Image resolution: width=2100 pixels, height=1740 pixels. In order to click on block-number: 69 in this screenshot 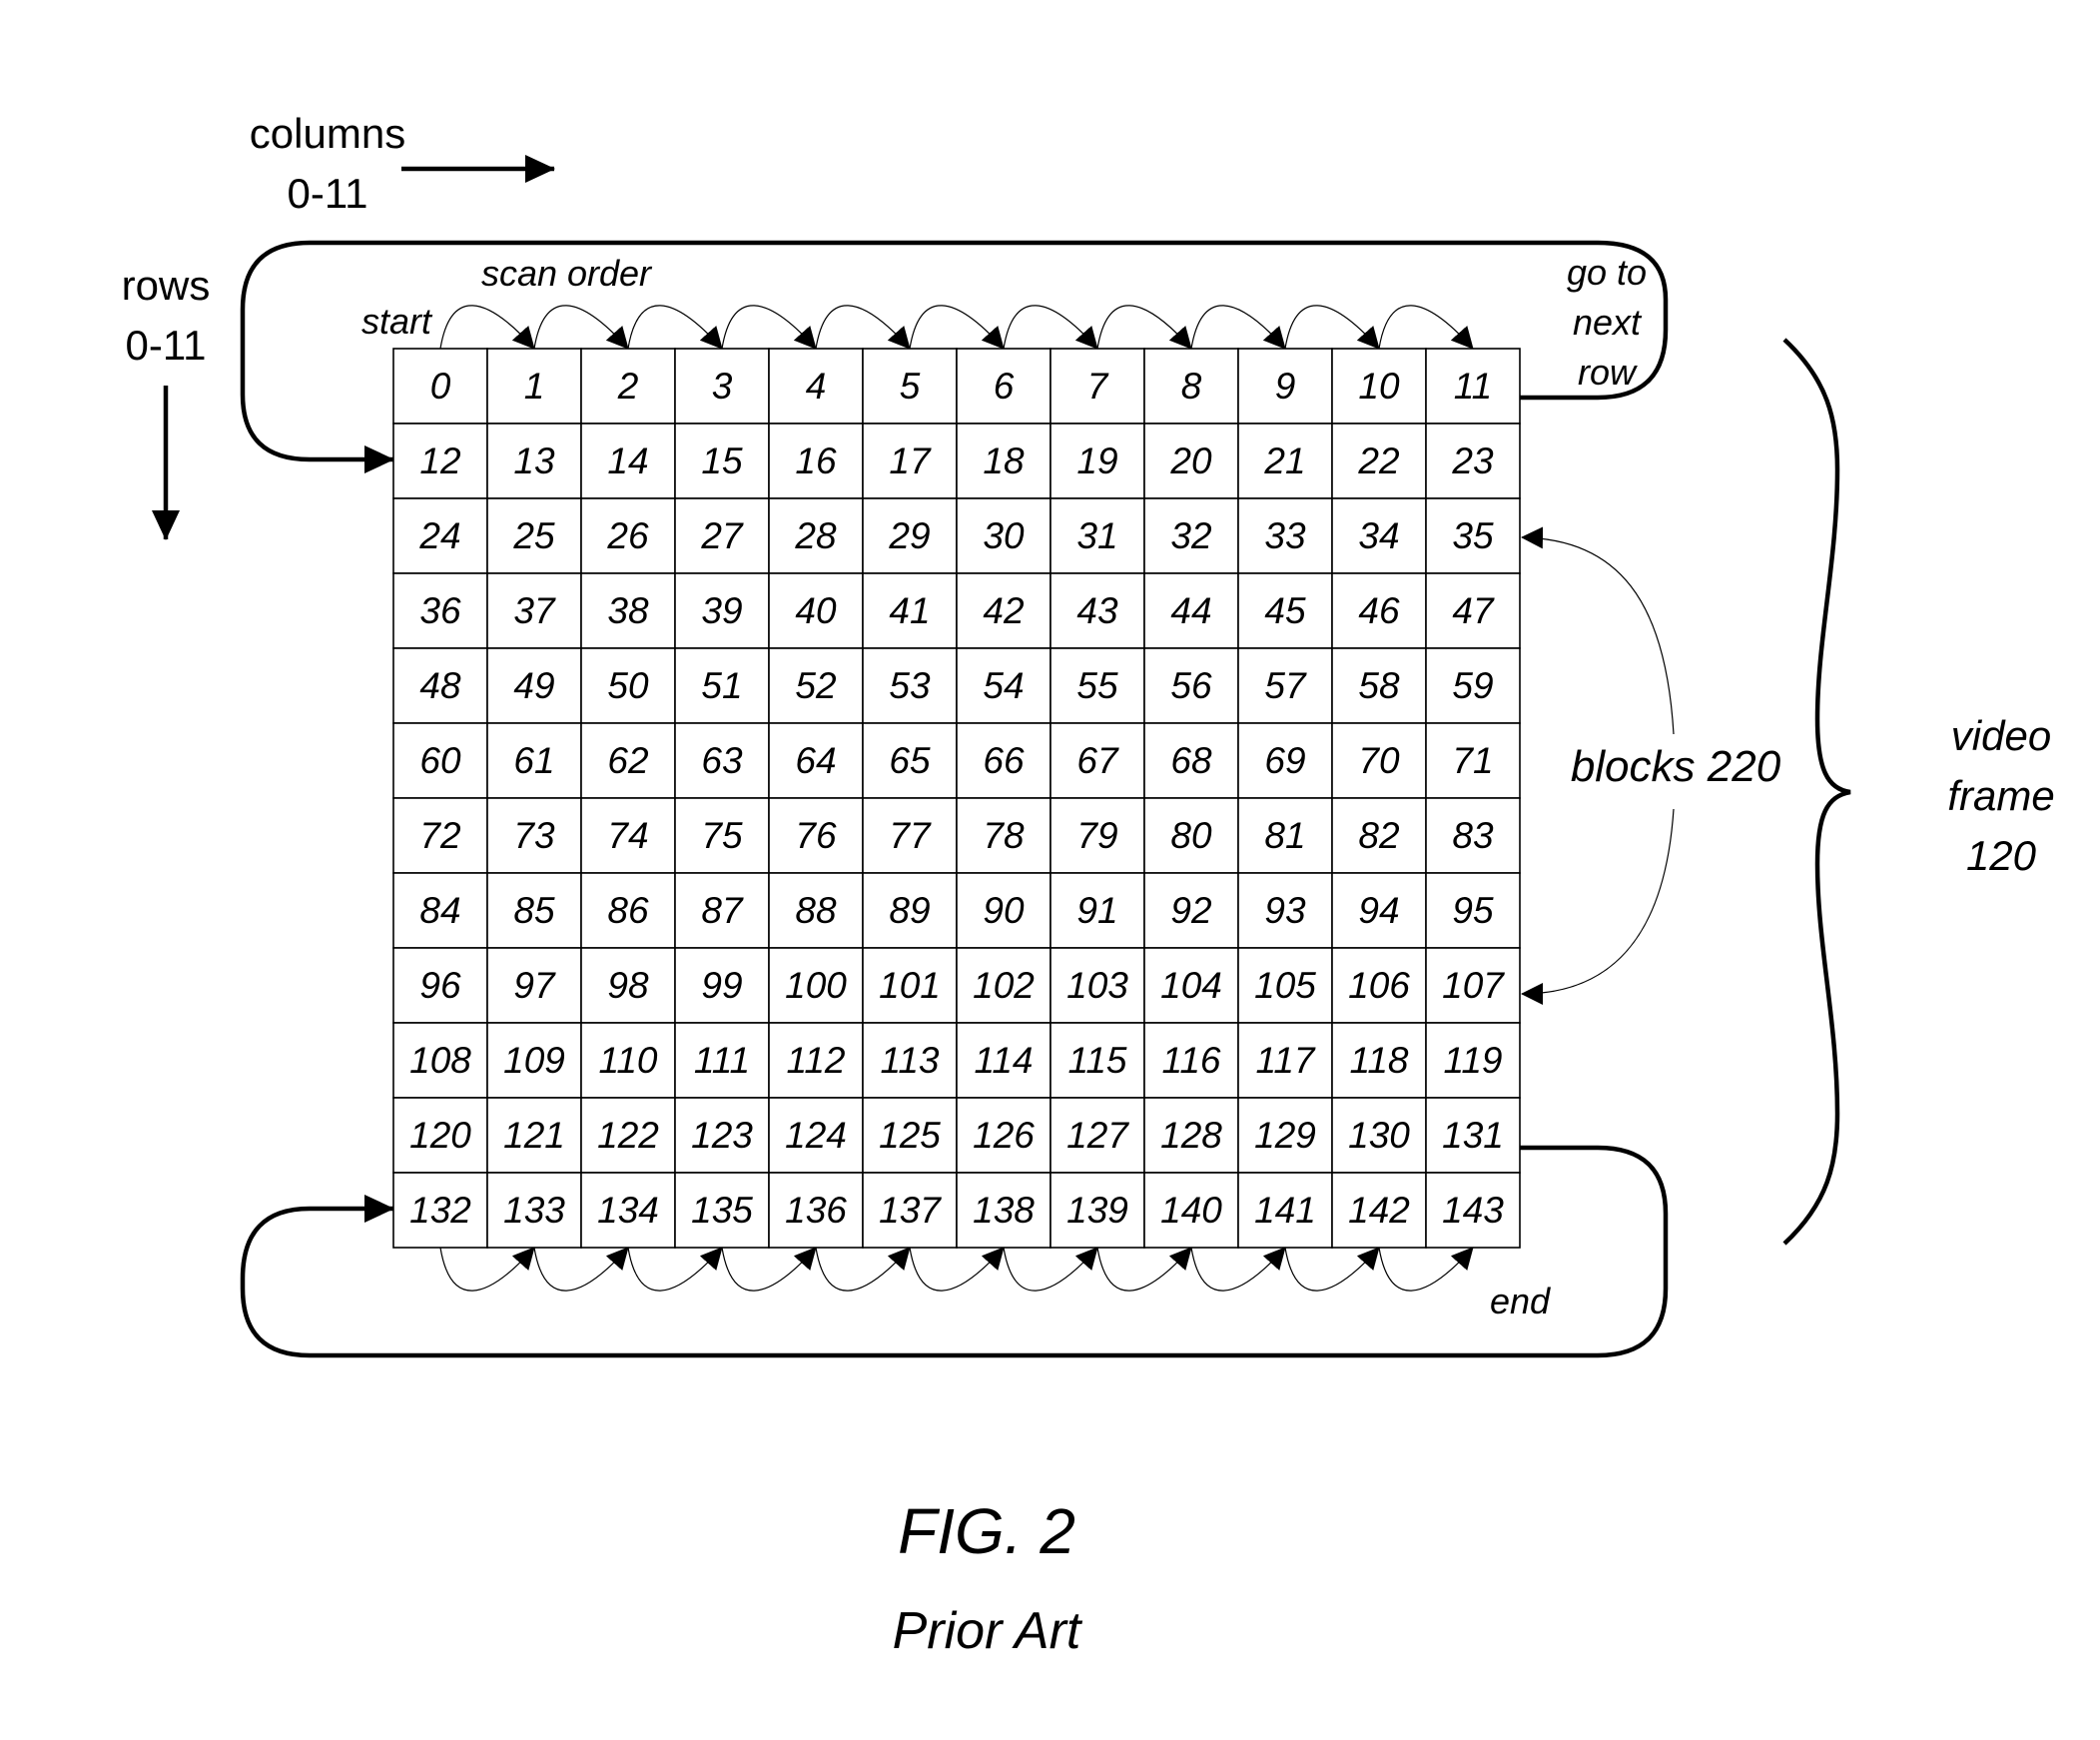, I will do `click(1284, 760)`.